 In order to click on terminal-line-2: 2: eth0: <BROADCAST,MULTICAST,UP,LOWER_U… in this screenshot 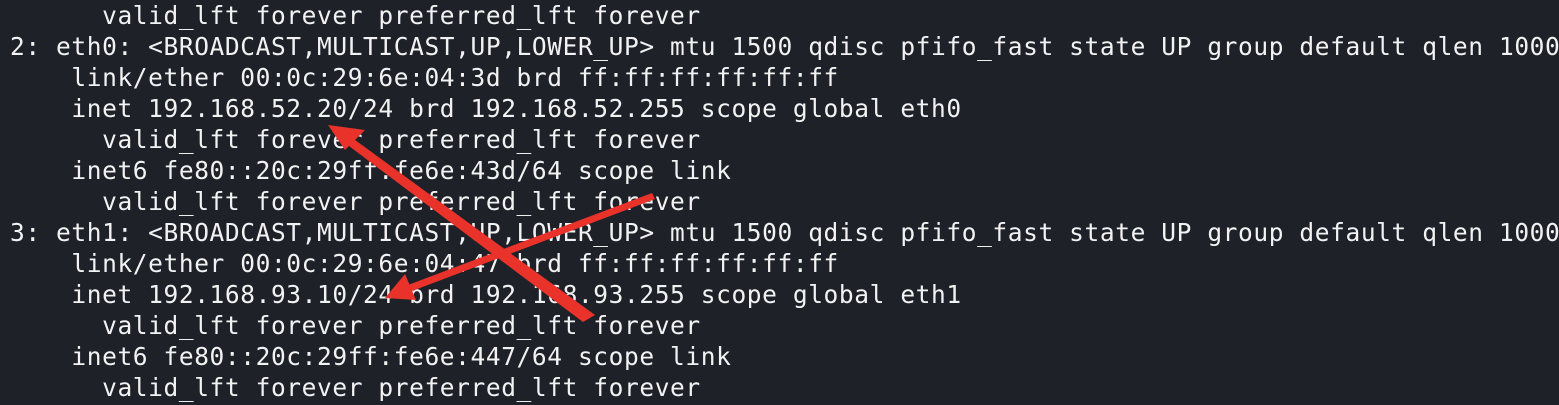, I will do `click(784, 46)`.